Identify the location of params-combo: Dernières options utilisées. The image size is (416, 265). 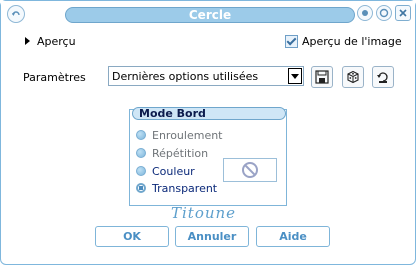
(206, 76).